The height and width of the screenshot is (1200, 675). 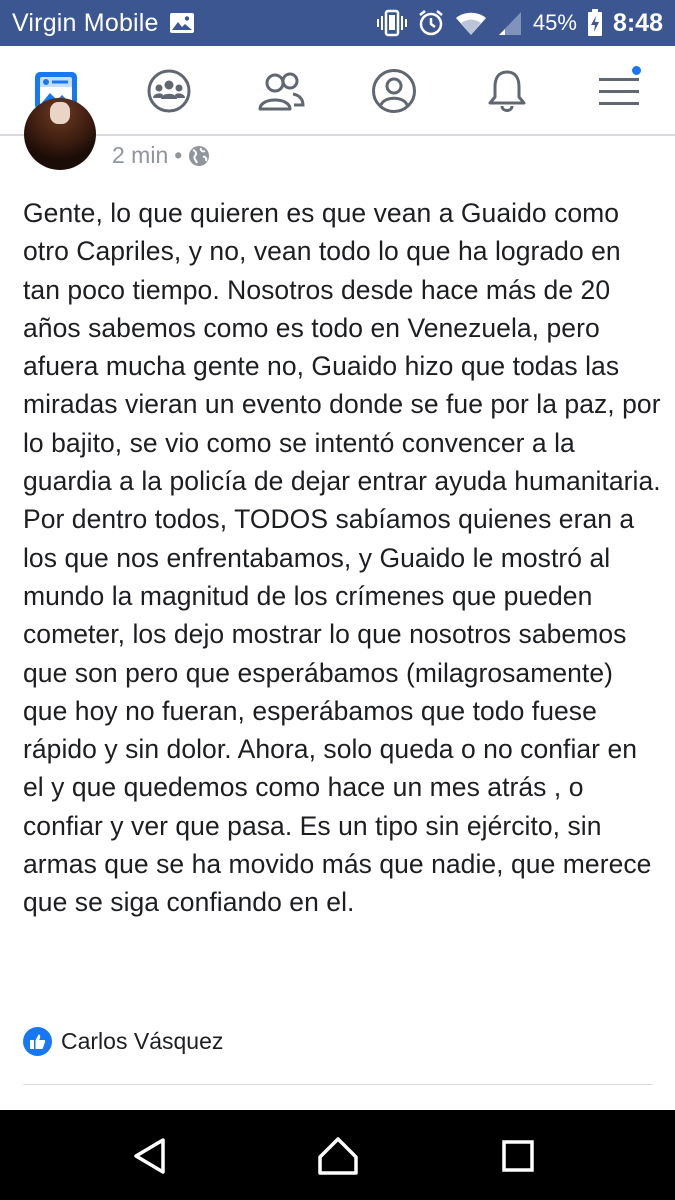 I want to click on recents-icon, so click(x=518, y=1156).